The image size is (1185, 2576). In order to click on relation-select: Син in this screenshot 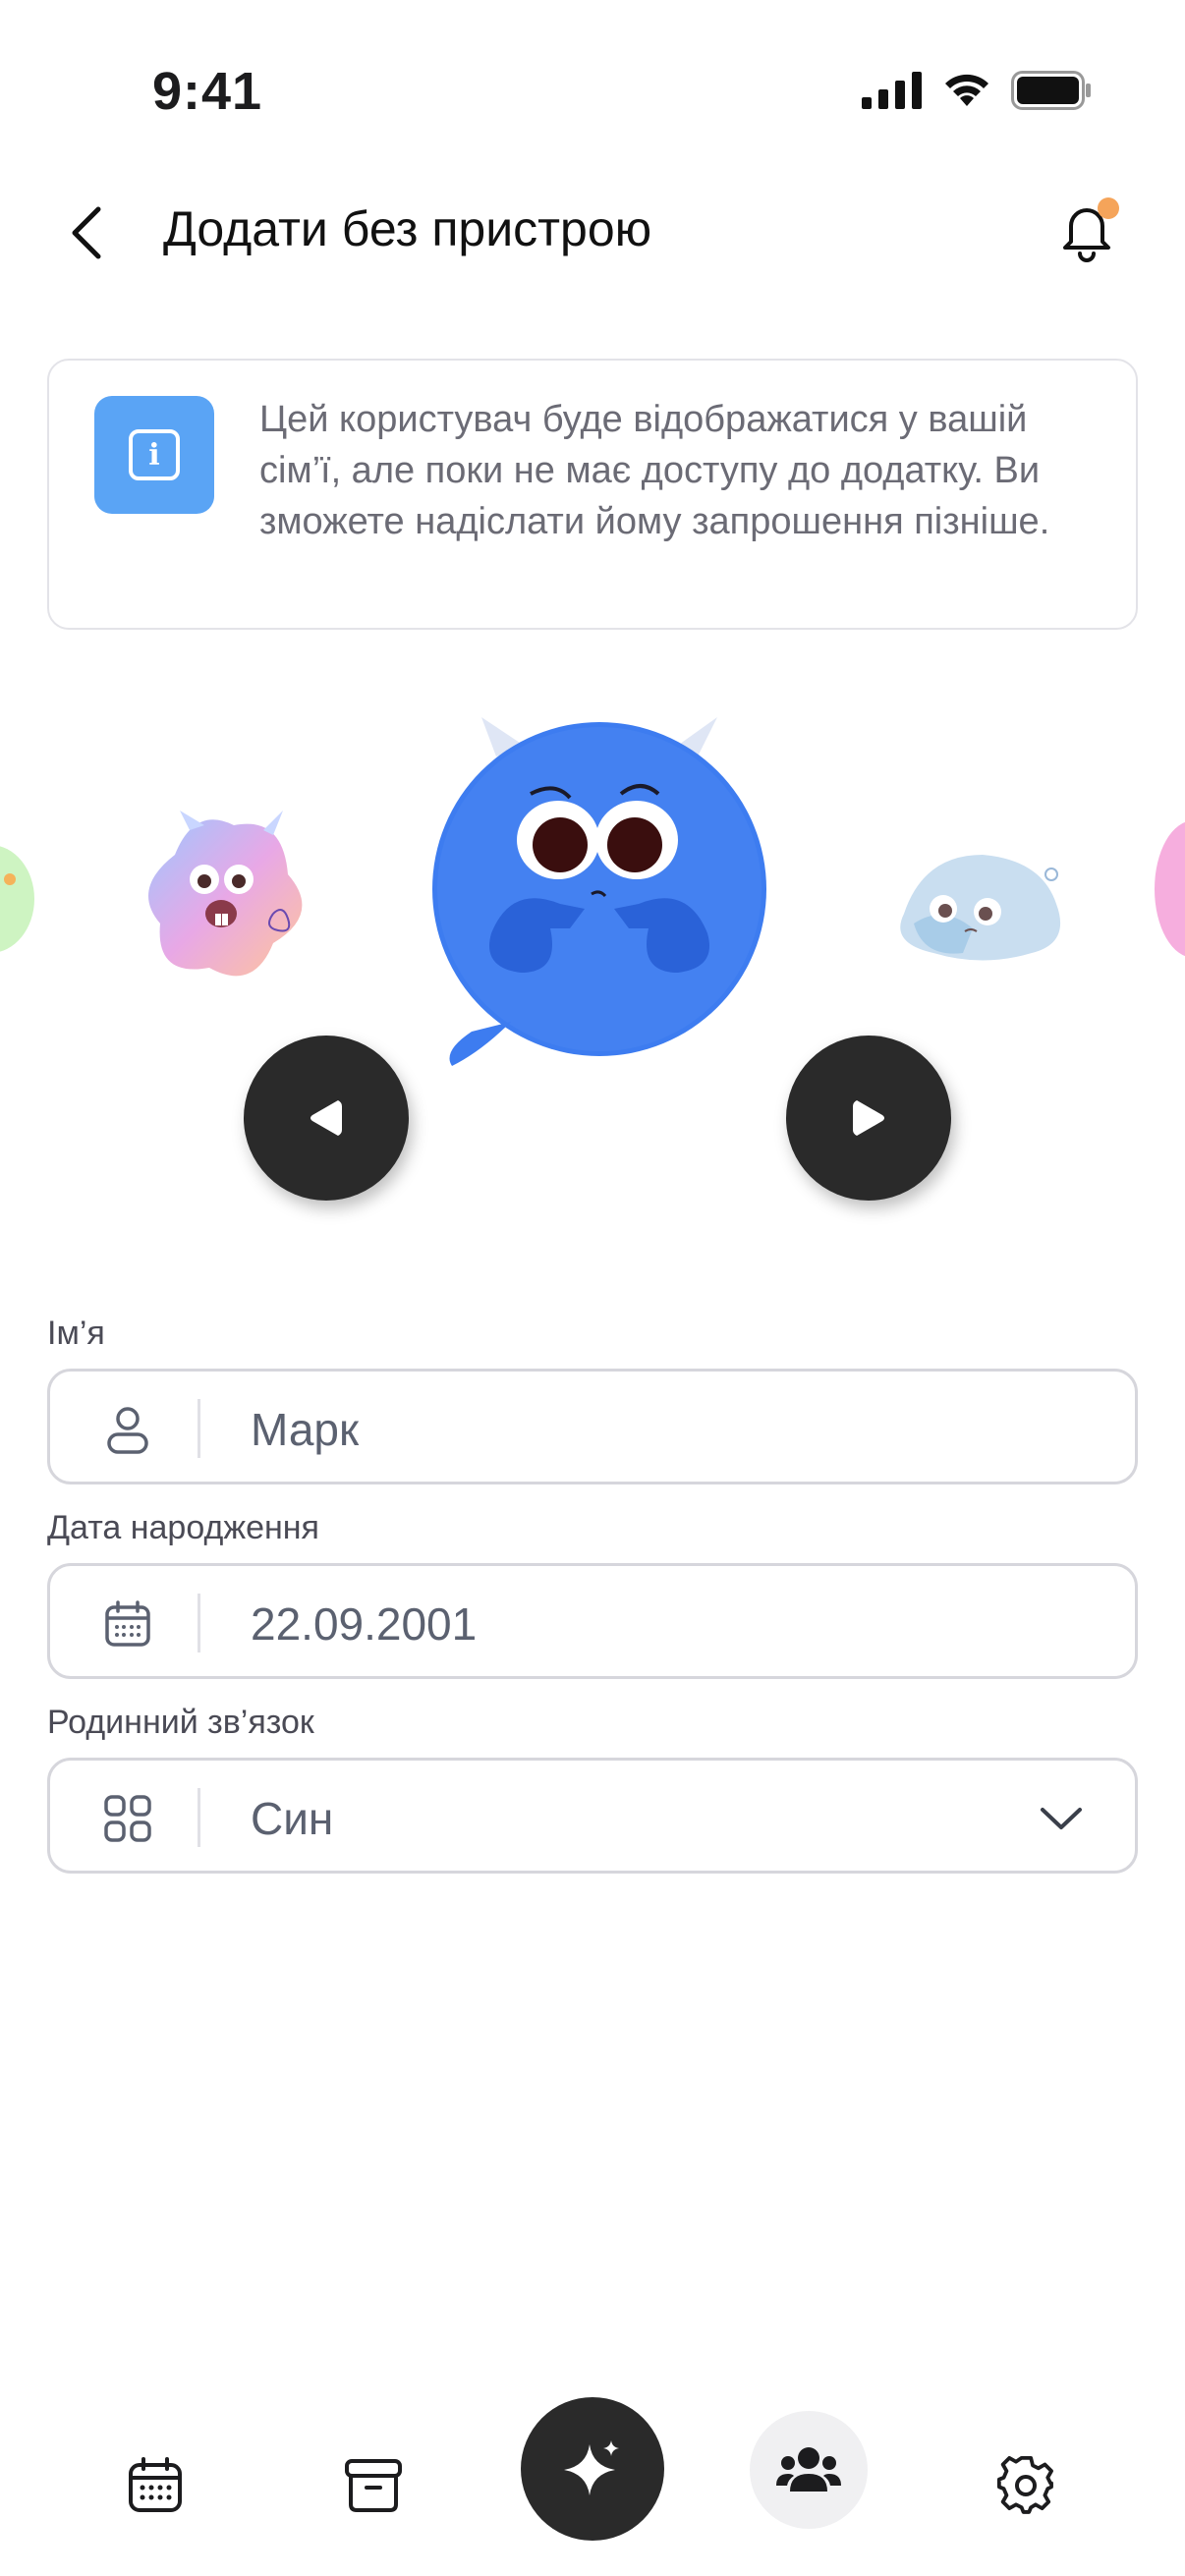, I will do `click(592, 1816)`.